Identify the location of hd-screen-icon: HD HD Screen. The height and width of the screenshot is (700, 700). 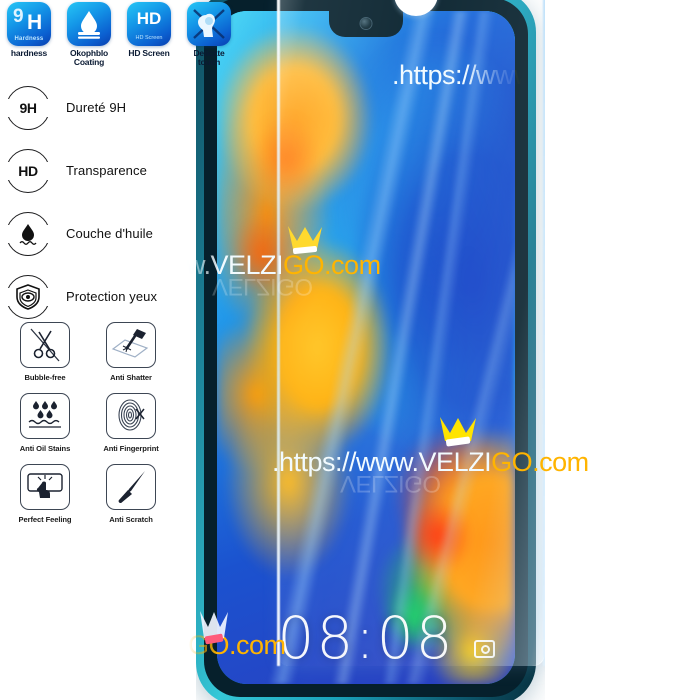
(149, 24).